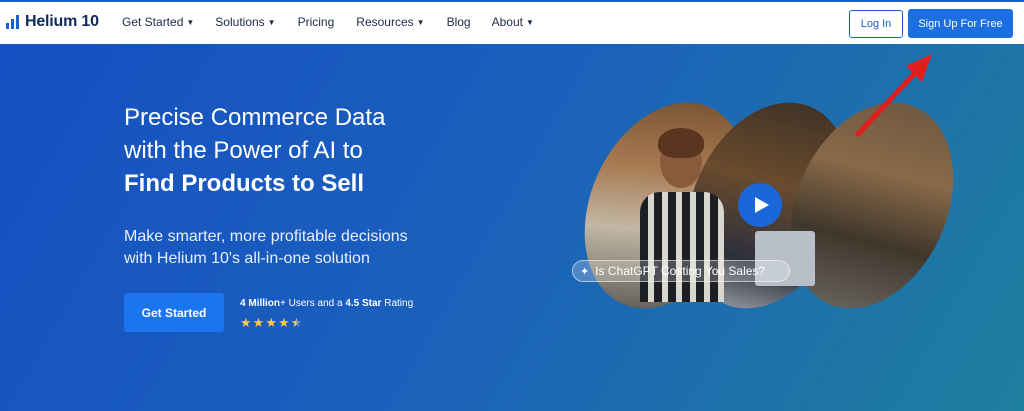 The image size is (1024, 411). Describe the element at coordinates (243, 150) in the screenshot. I see `headline-line-2: with the Power of AI to` at that location.